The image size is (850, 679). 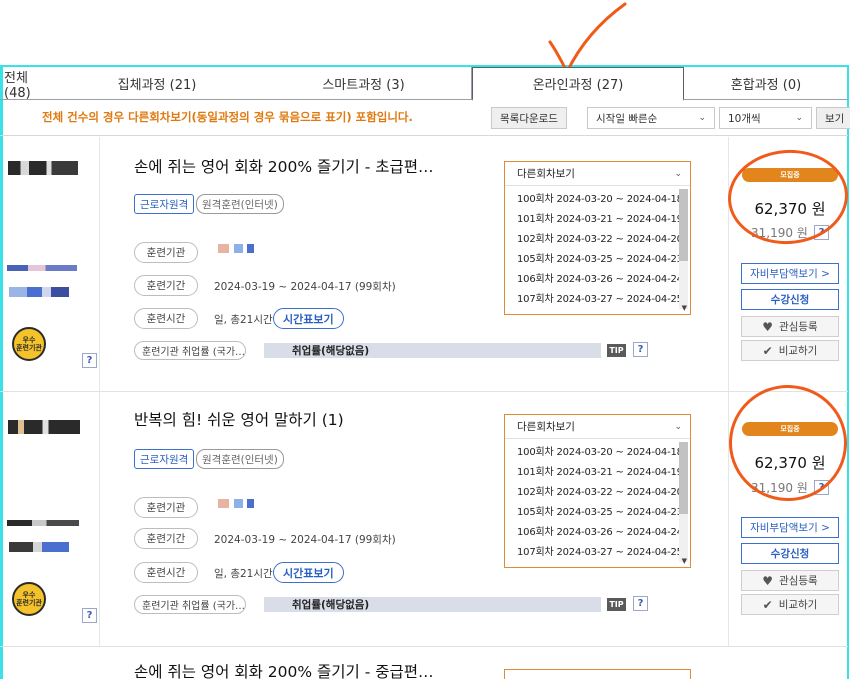 I want to click on recruiting-status-badge: 모집중, so click(x=790, y=175).